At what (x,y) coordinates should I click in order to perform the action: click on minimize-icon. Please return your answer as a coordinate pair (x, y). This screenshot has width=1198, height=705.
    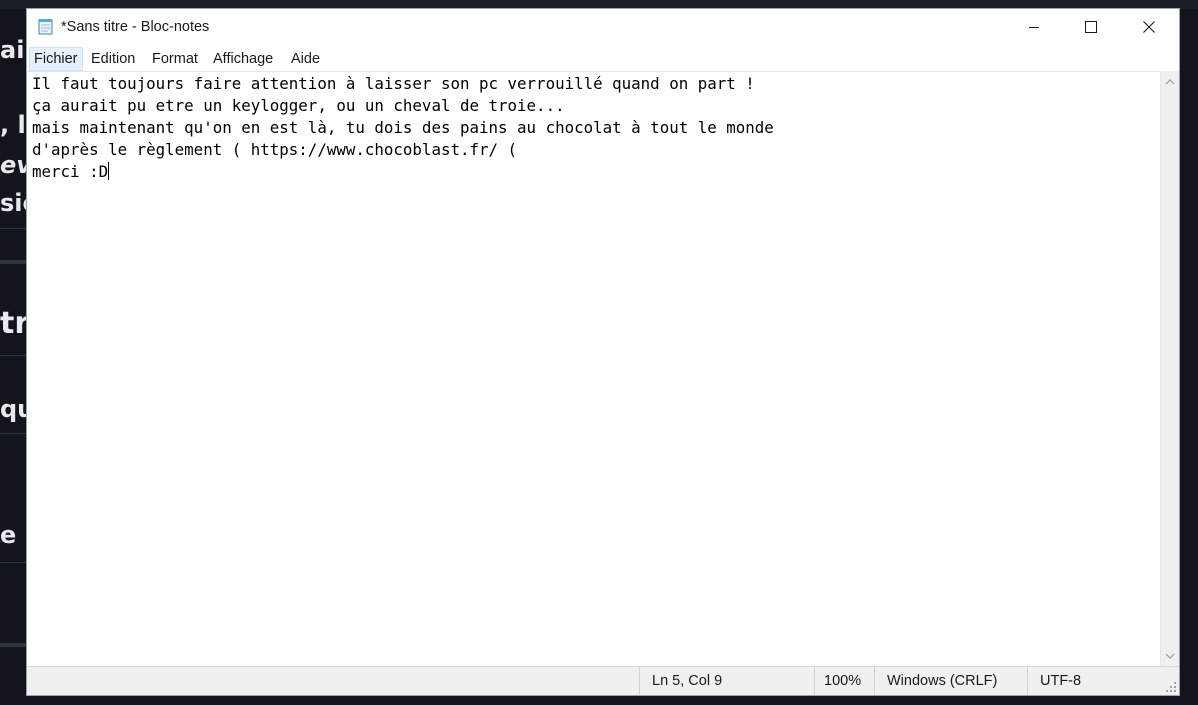
    Looking at the image, I should click on (1034, 27).